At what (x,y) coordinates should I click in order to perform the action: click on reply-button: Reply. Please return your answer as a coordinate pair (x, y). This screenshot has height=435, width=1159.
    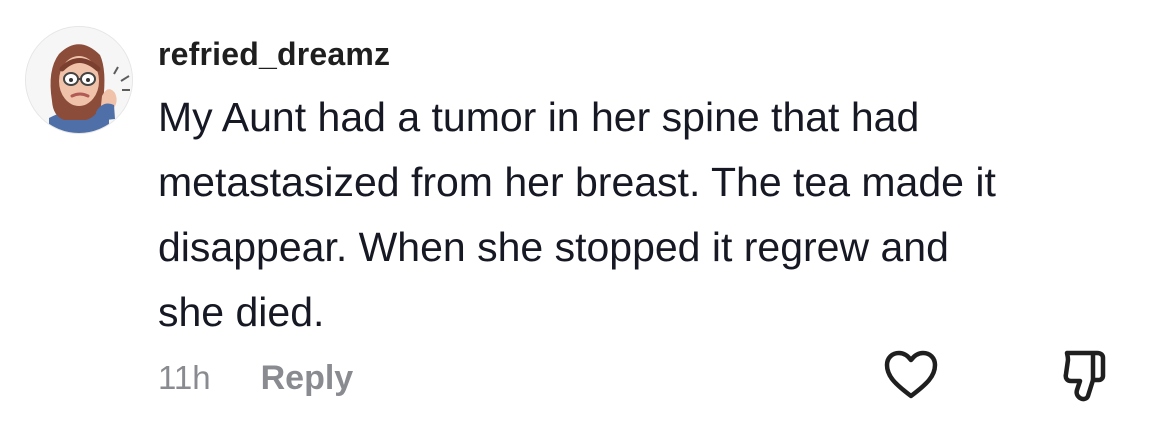
    Looking at the image, I should click on (307, 378).